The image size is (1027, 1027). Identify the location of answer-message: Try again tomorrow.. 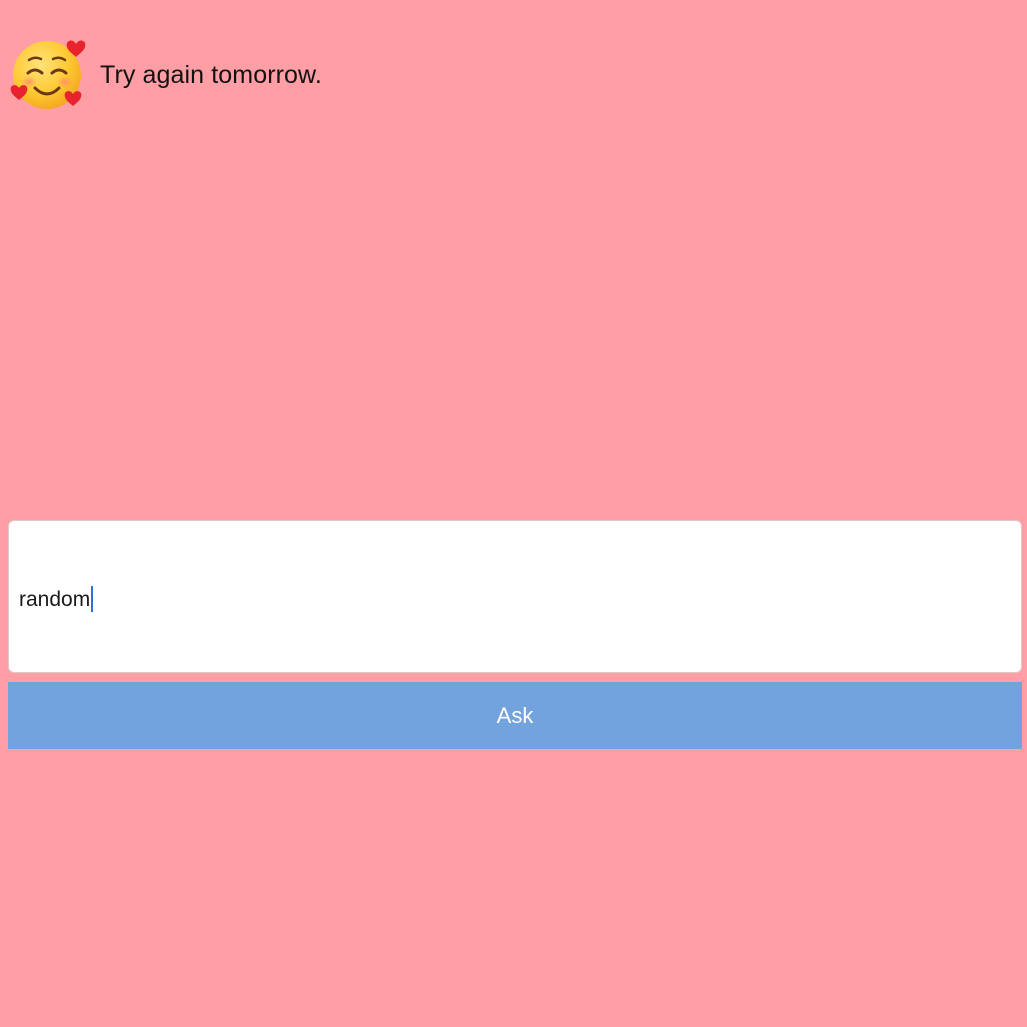
(165, 75).